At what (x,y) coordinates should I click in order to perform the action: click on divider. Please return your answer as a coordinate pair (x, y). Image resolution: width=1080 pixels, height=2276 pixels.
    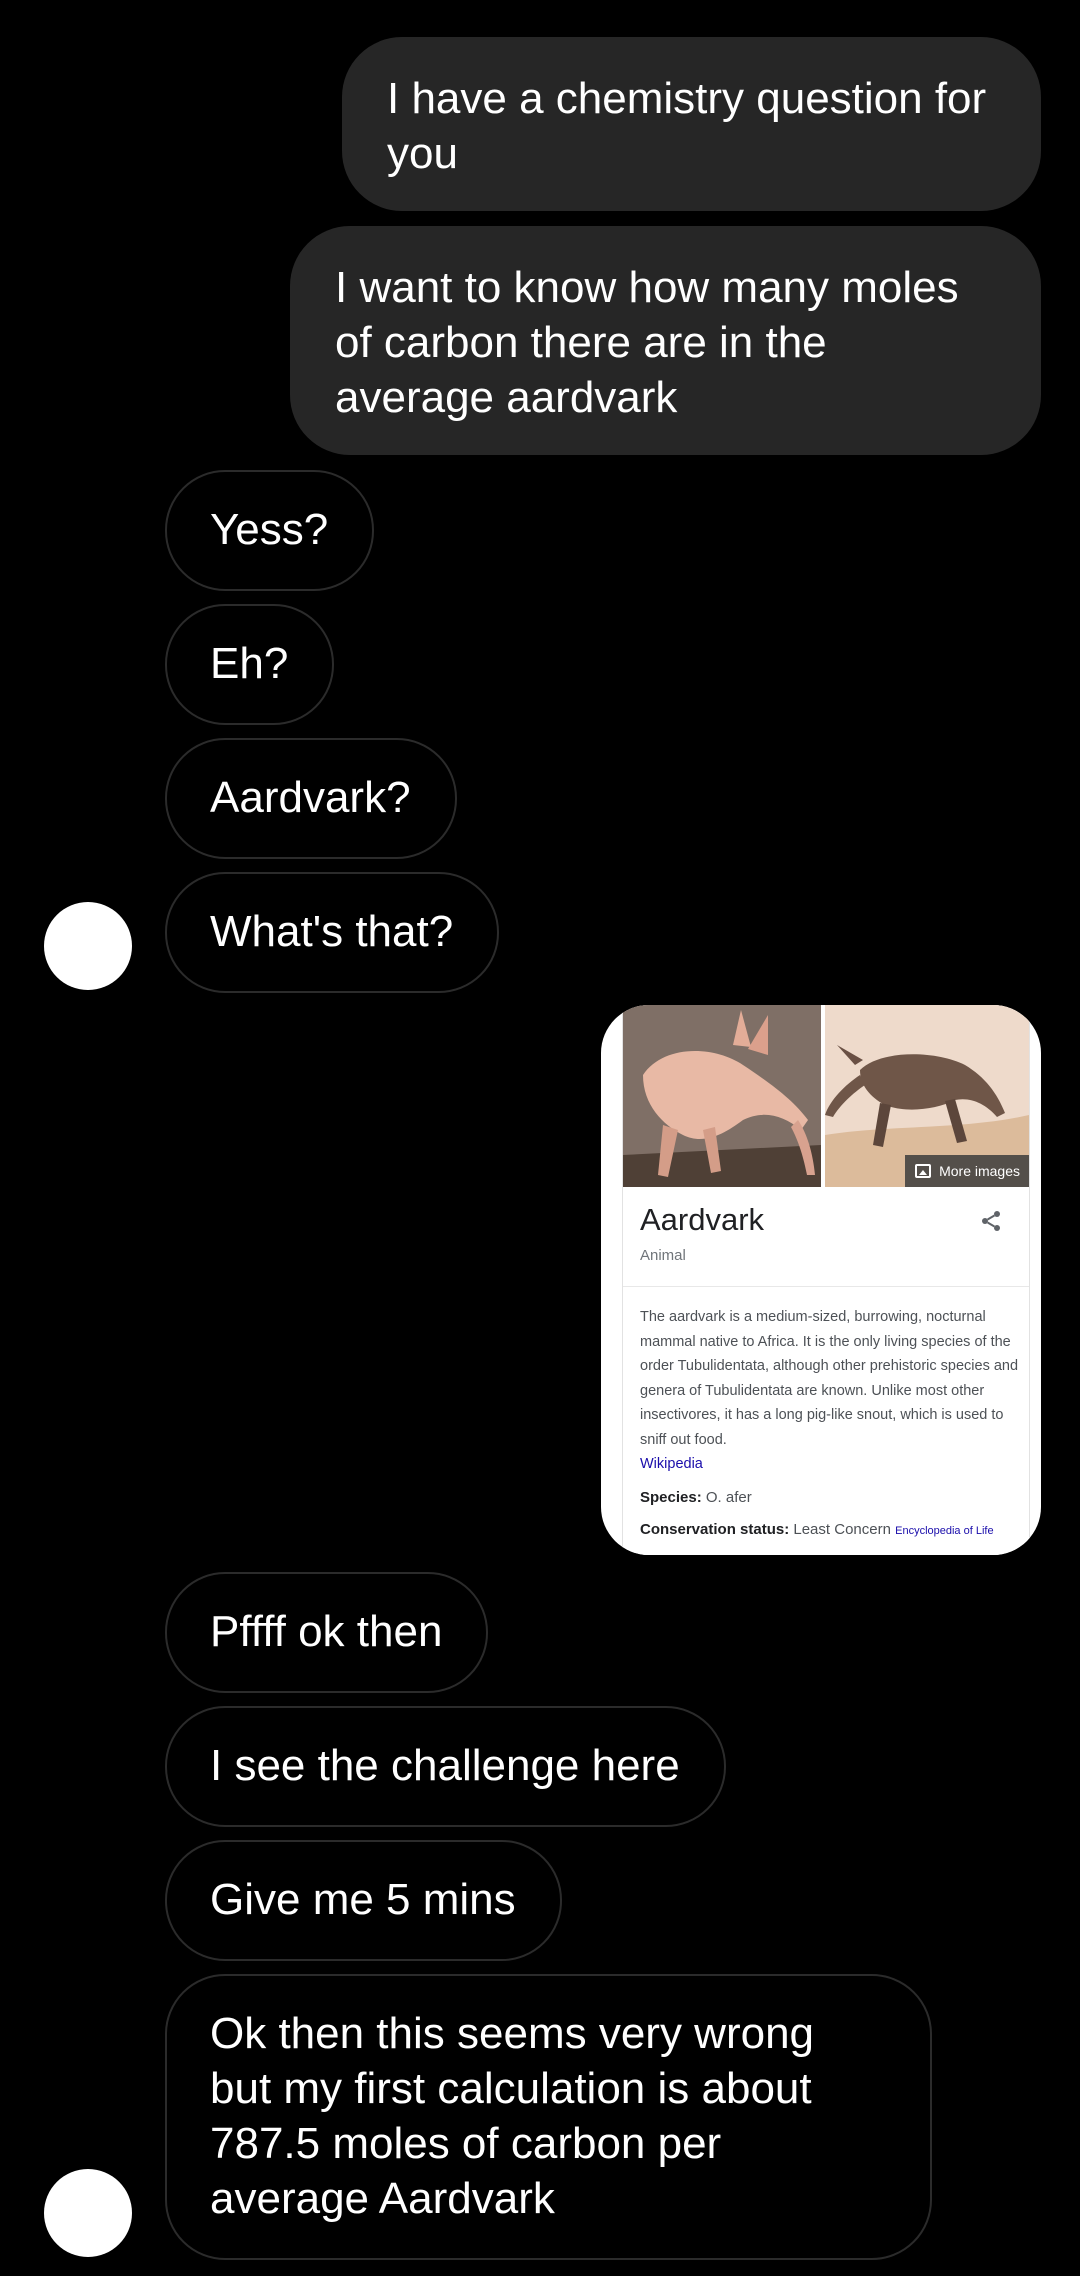
    Looking at the image, I should click on (826, 1286).